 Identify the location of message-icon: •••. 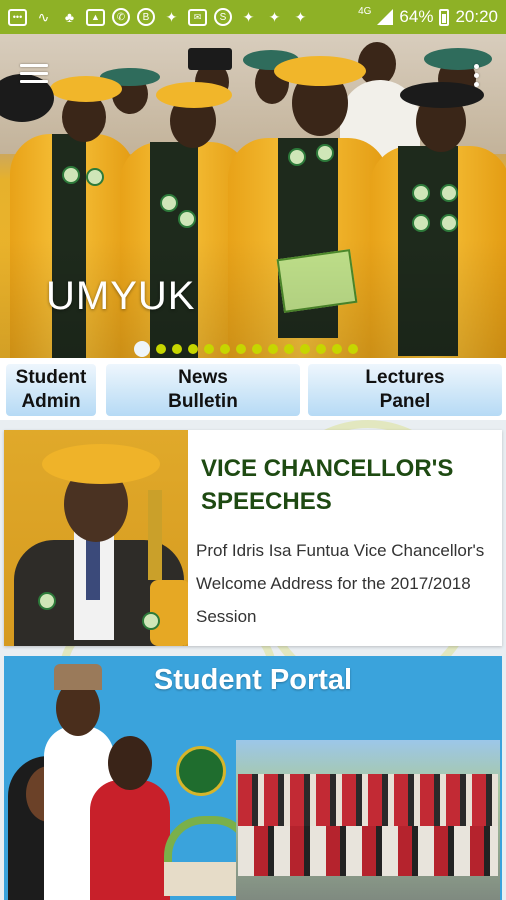
(17, 17).